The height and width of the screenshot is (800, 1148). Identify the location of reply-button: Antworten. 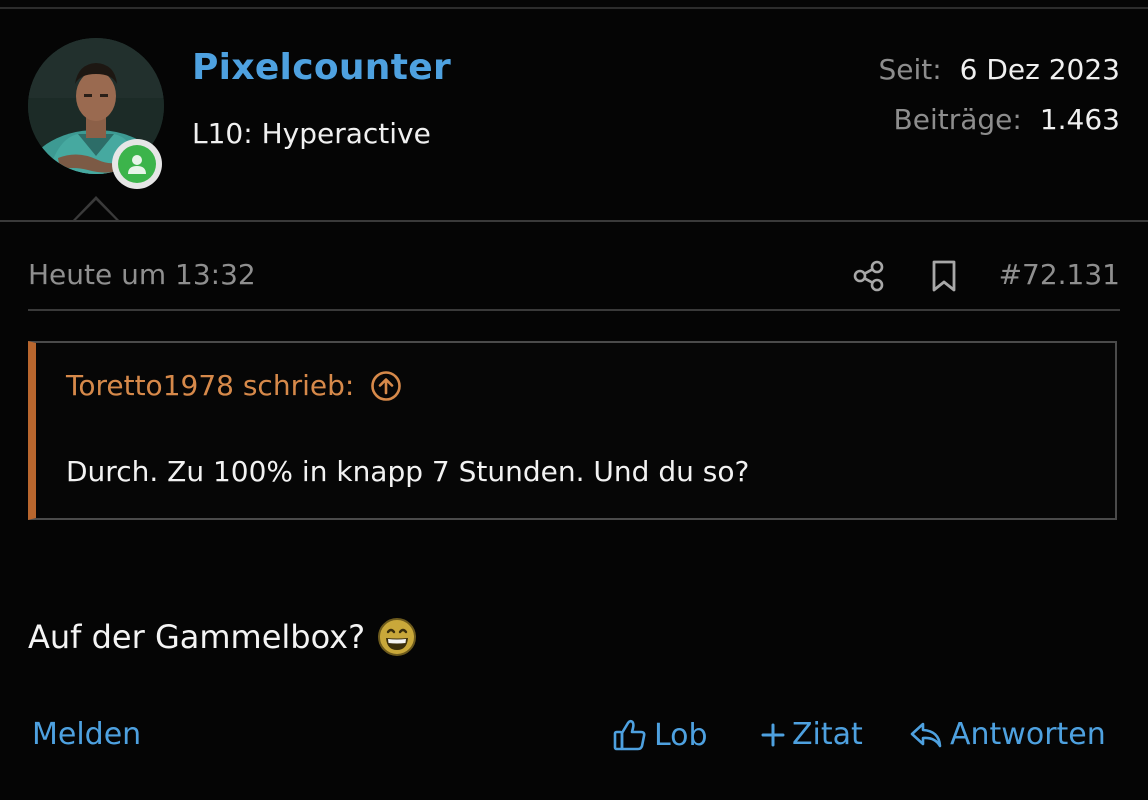
(1007, 734).